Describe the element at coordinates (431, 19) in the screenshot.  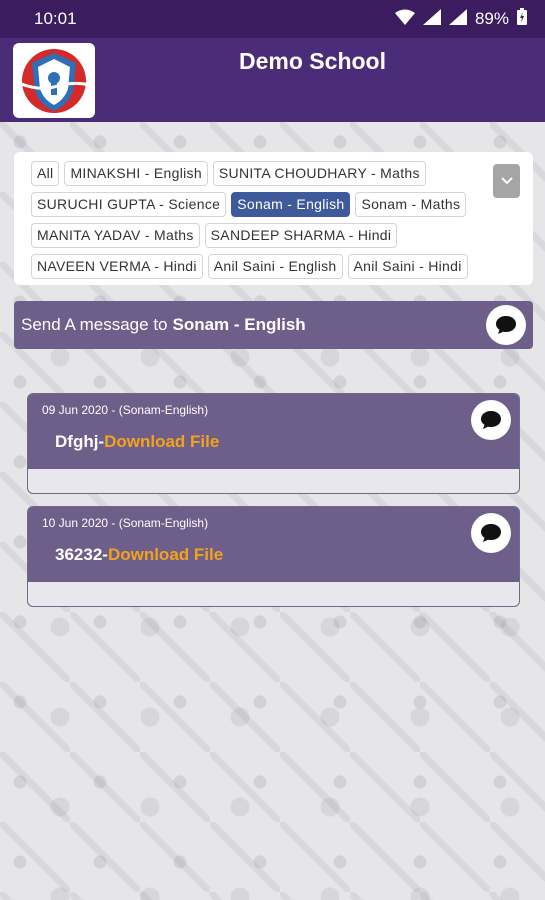
I see `signal-icon` at that location.